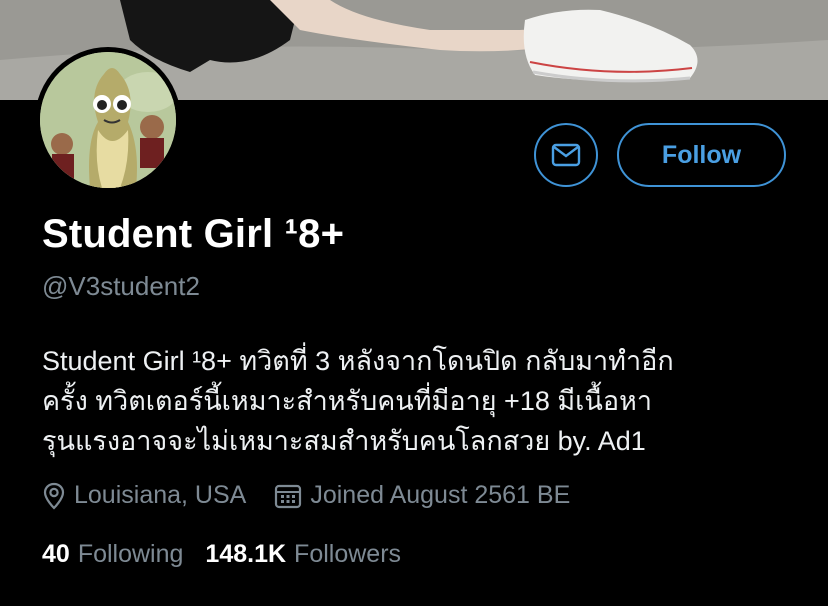  Describe the element at coordinates (440, 495) in the screenshot. I see `joined-text: Joined August 2561 BE` at that location.